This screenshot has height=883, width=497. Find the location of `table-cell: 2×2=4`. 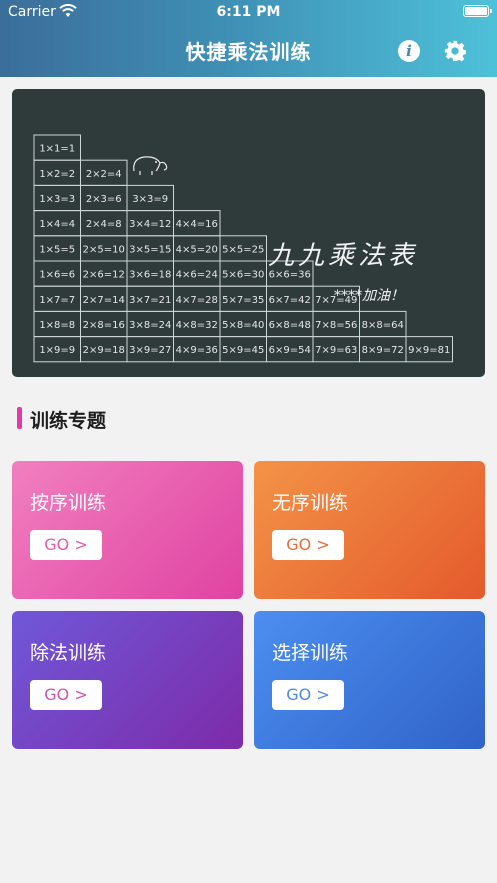

table-cell: 2×2=4 is located at coordinates (104, 172).